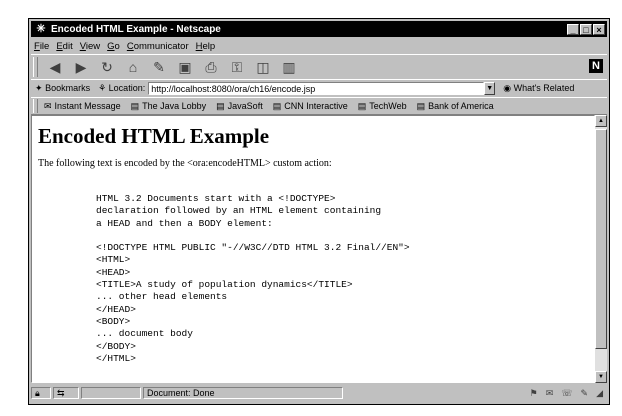 The width and height of the screenshot is (622, 416). What do you see at coordinates (601, 239) in the screenshot?
I see `scroll-thumb` at bounding box center [601, 239].